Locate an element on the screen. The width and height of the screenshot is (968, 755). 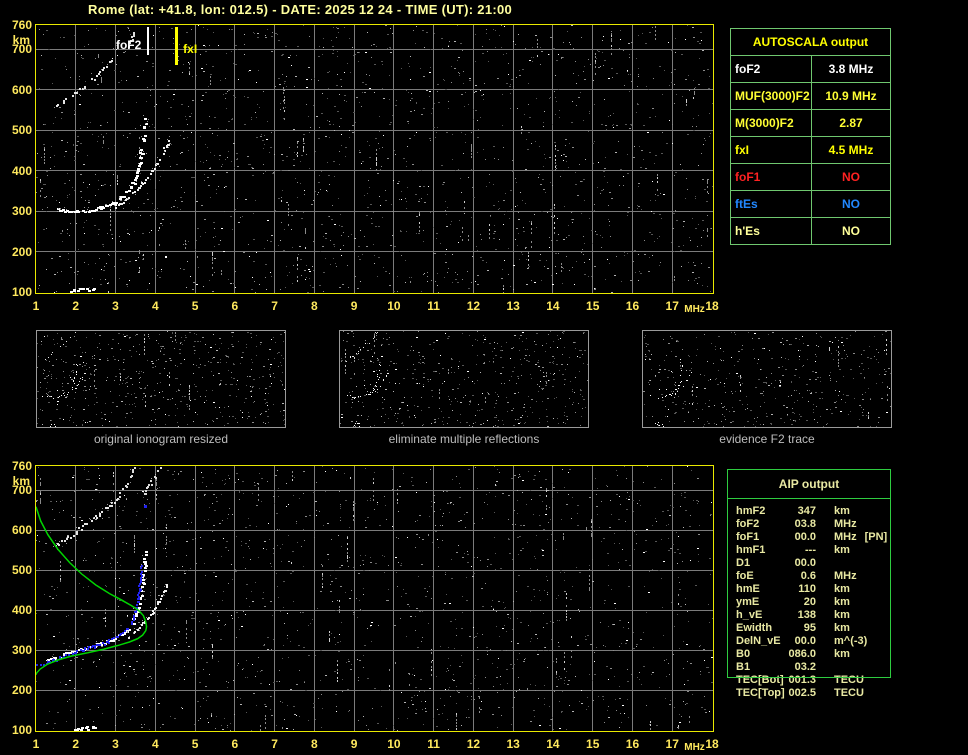
aip-row-ymE: ymE 20 km is located at coordinates (813, 601).